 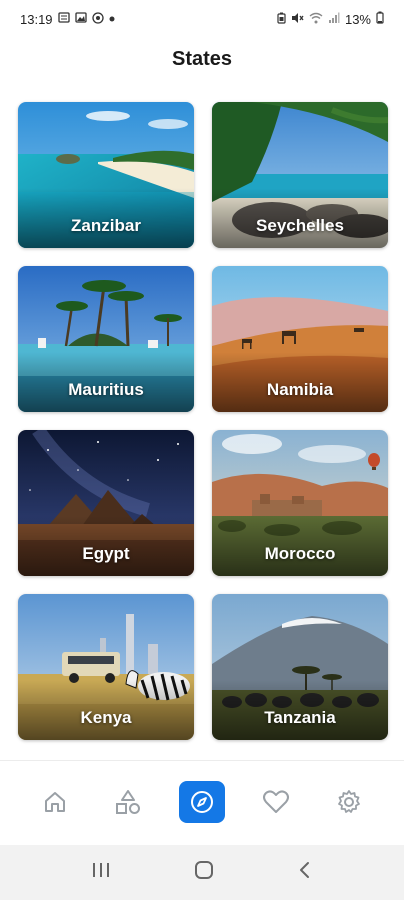 I want to click on status-left: 13:19, so click(x=67, y=19).